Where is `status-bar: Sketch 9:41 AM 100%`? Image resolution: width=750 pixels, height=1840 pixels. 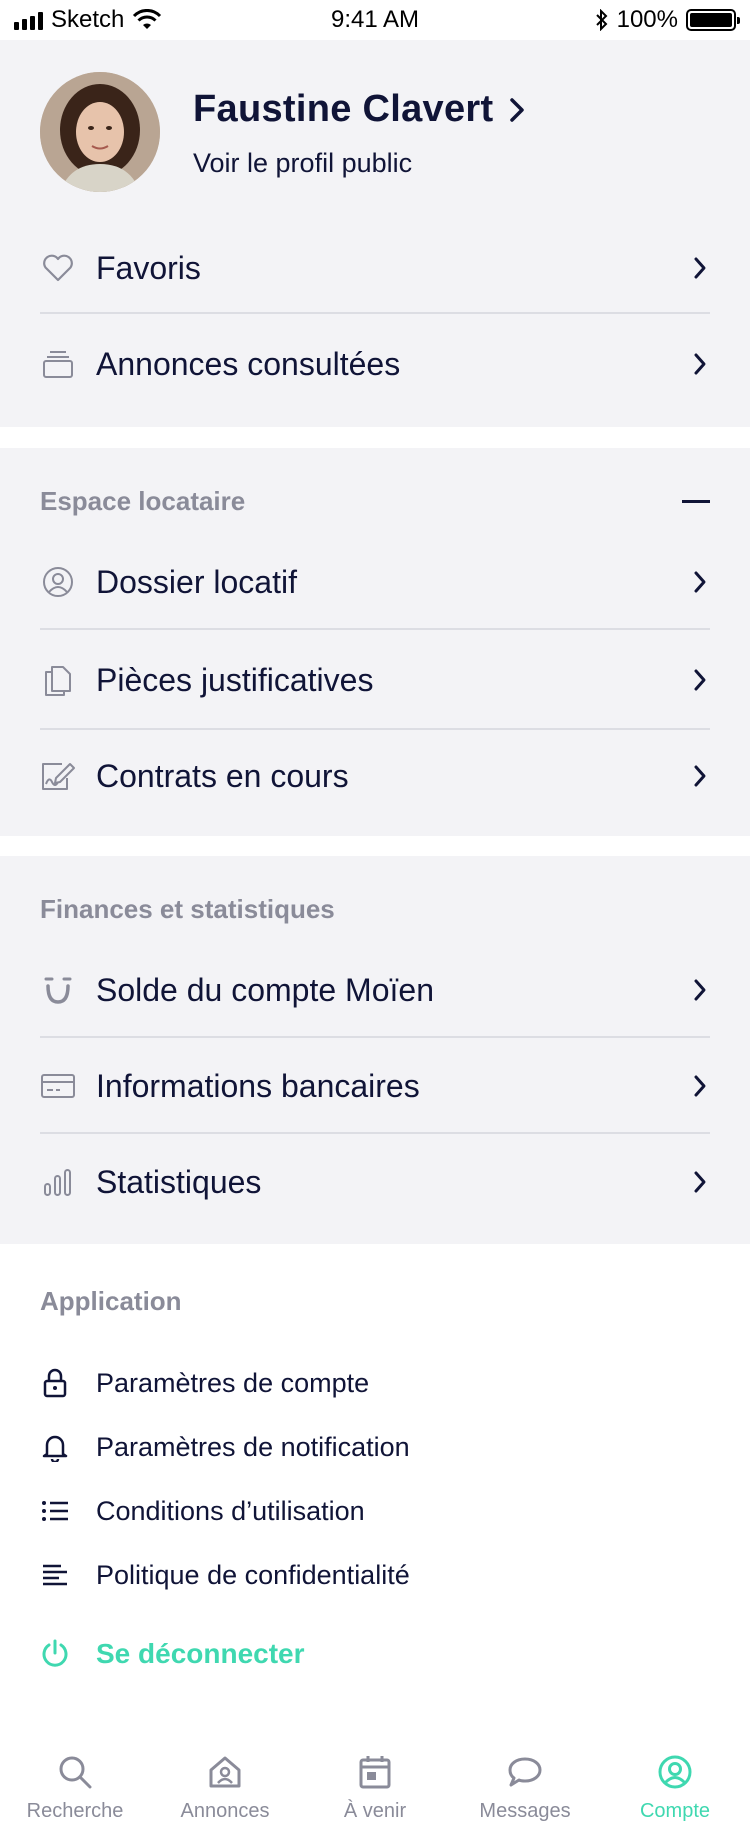 status-bar: Sketch 9:41 AM 100% is located at coordinates (375, 20).